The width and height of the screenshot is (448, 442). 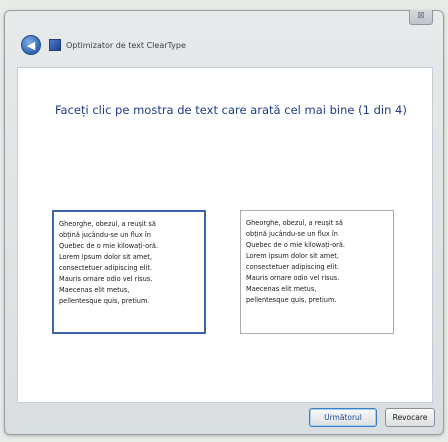 I want to click on cleartype-app-icon, so click(x=55, y=45).